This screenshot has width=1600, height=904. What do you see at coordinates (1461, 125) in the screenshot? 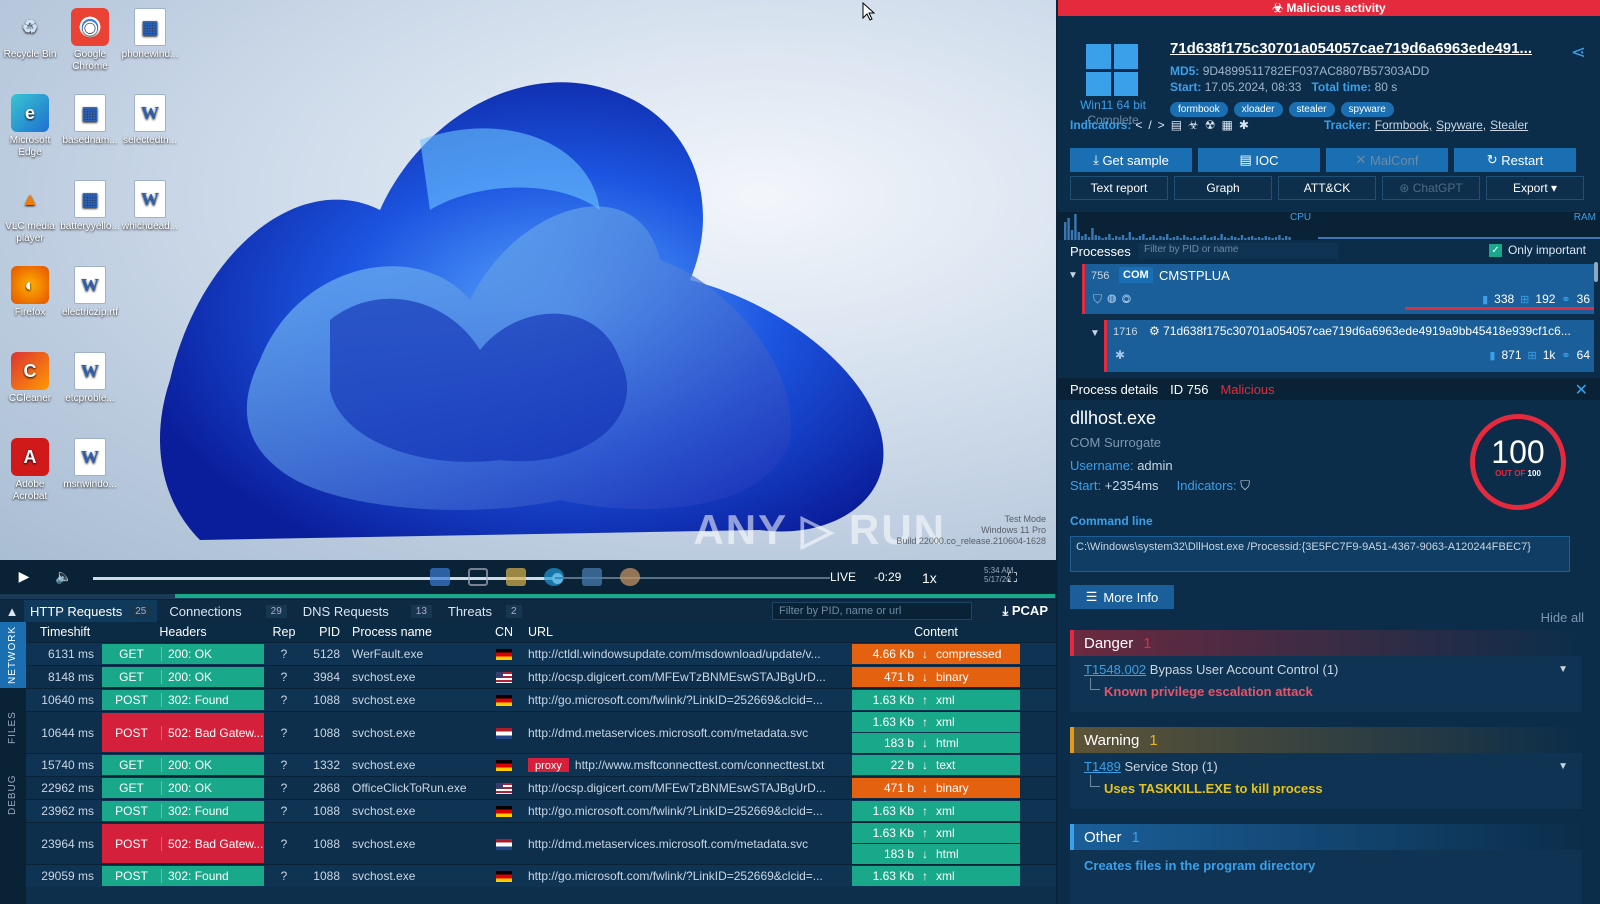
I see `tracker-spyware: Spyware,` at bounding box center [1461, 125].